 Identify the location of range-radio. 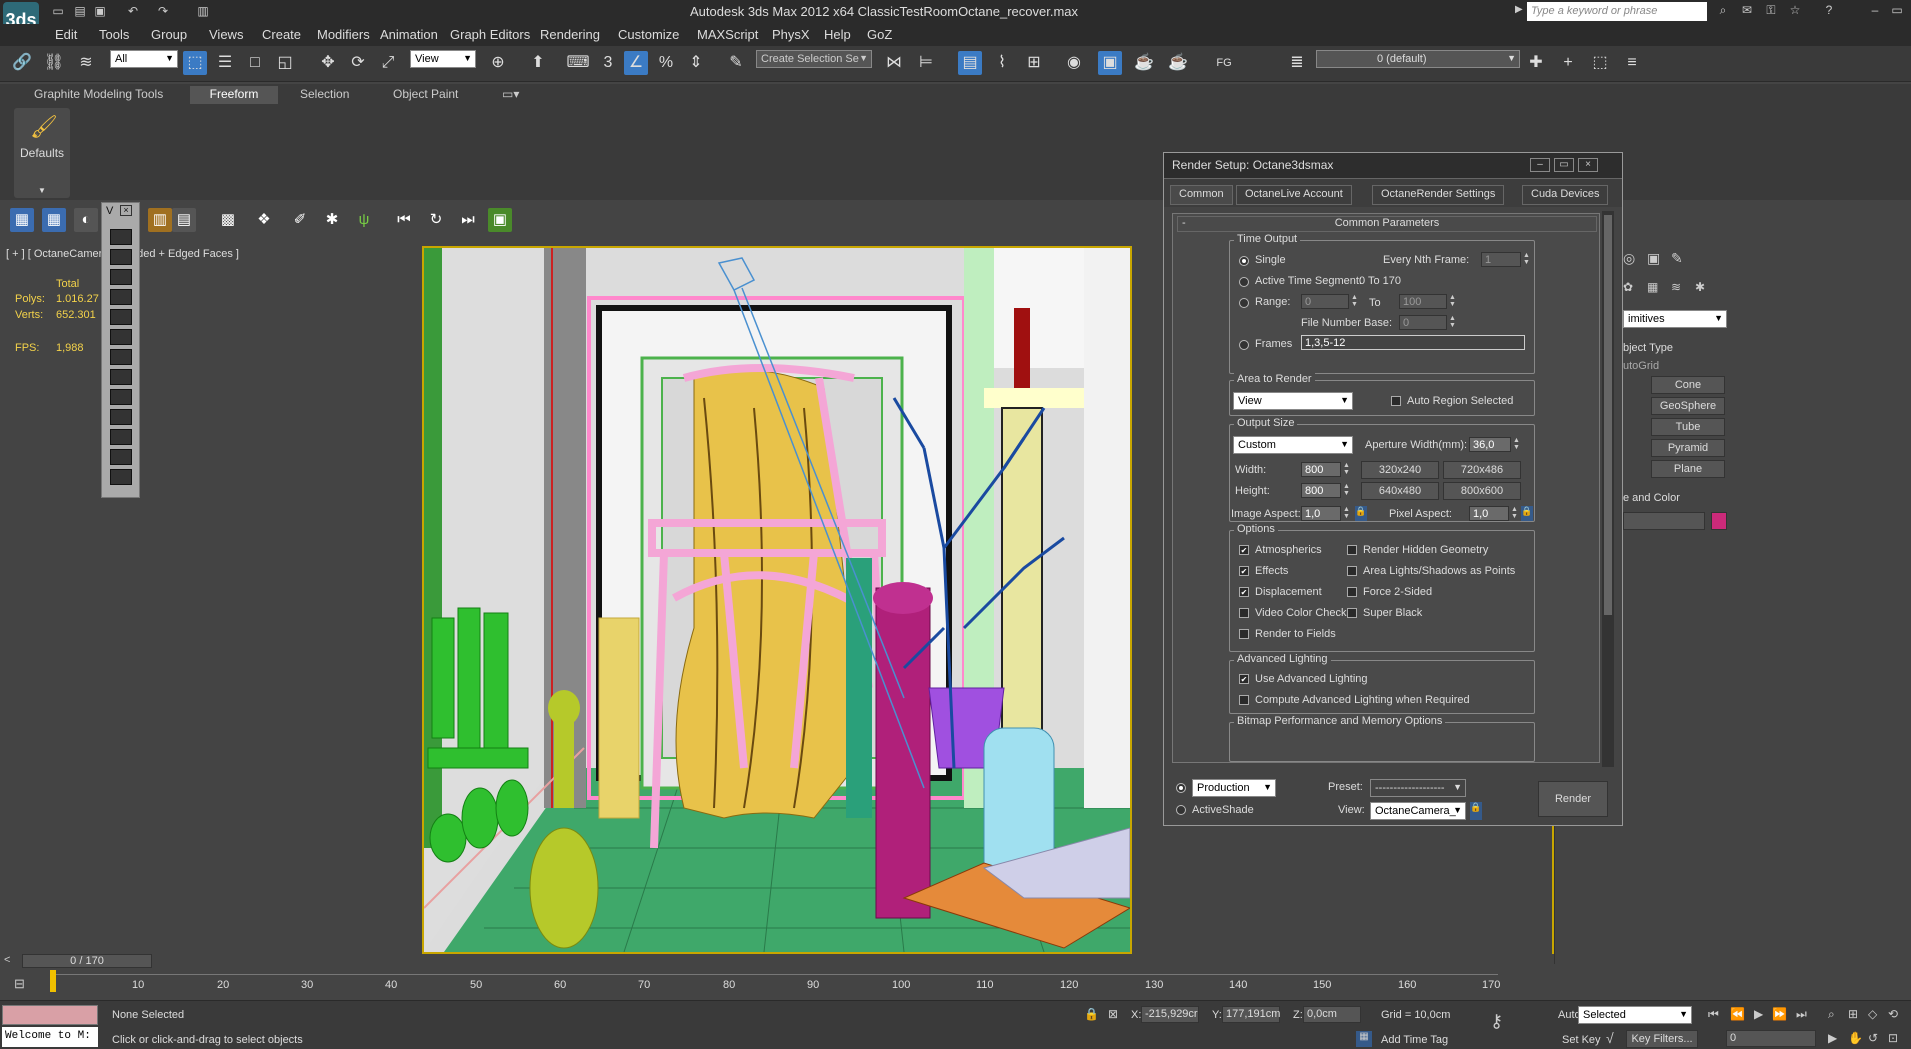
(1244, 303).